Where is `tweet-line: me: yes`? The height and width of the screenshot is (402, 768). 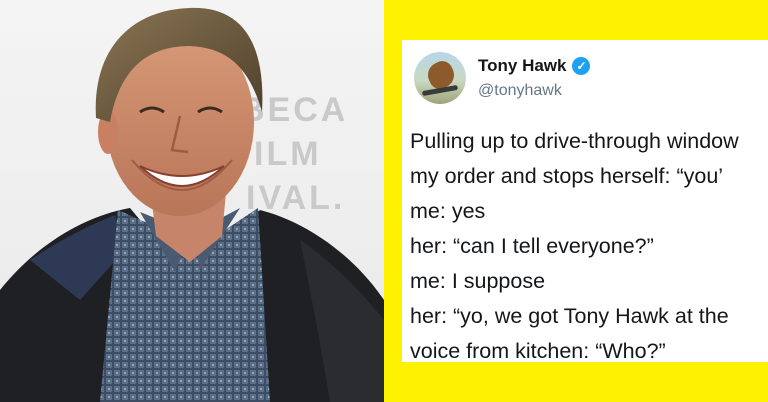
tweet-line: me: yes is located at coordinates (448, 211).